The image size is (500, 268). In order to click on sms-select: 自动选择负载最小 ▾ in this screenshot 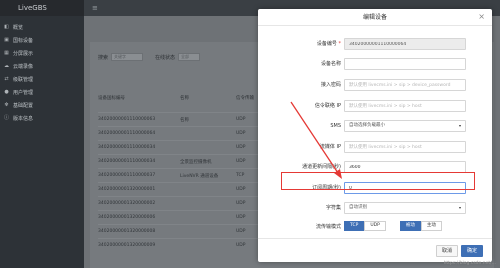, I will do `click(405, 126)`.